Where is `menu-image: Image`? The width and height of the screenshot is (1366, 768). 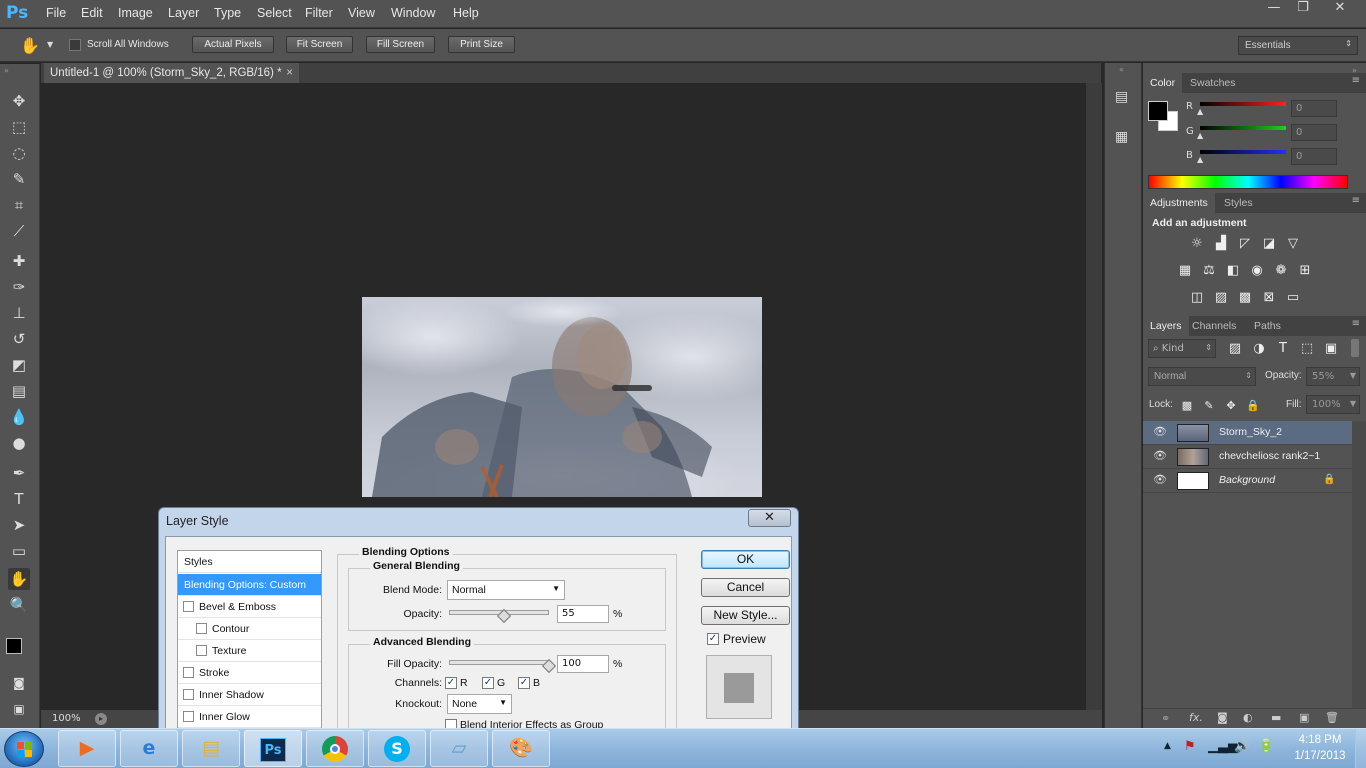 menu-image: Image is located at coordinates (135, 13).